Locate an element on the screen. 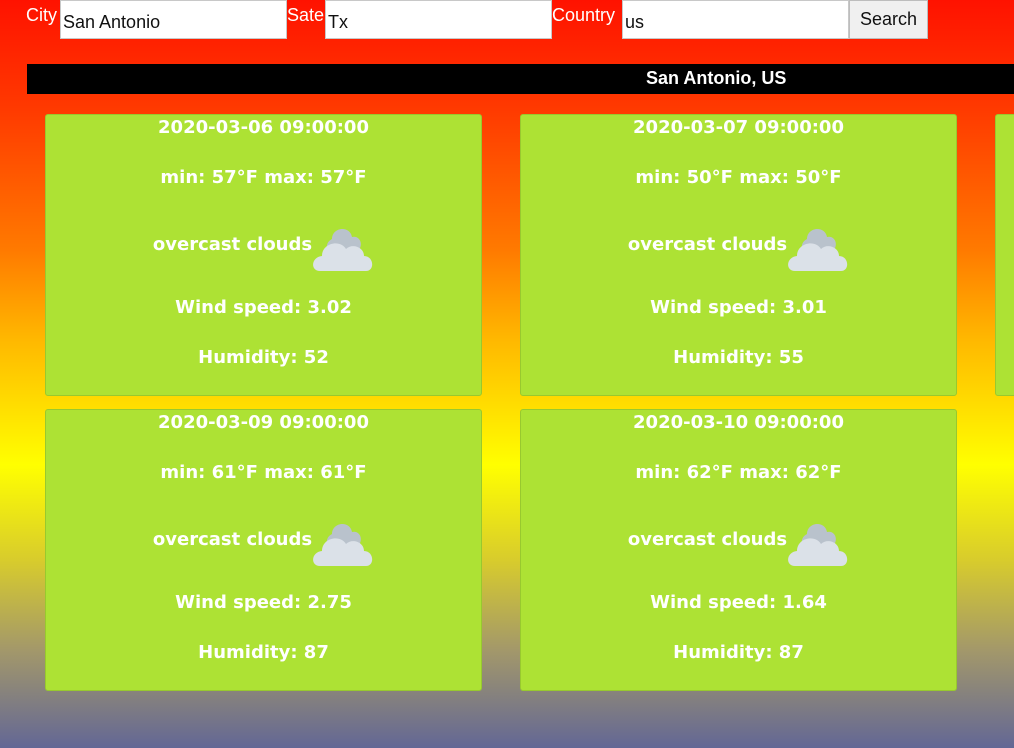 Image resolution: width=1014 pixels, height=748 pixels. forecast-wind-speed: Wind speed: 1.64 is located at coordinates (738, 602).